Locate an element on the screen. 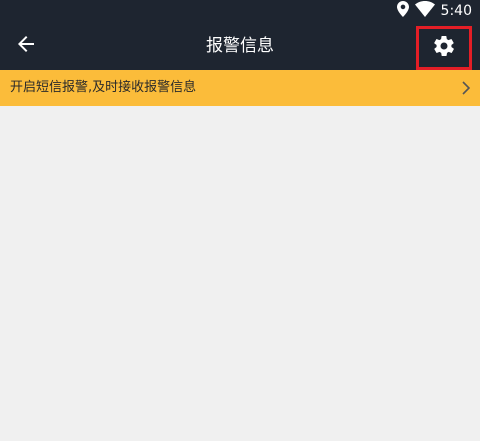  back-button is located at coordinates (26, 46).